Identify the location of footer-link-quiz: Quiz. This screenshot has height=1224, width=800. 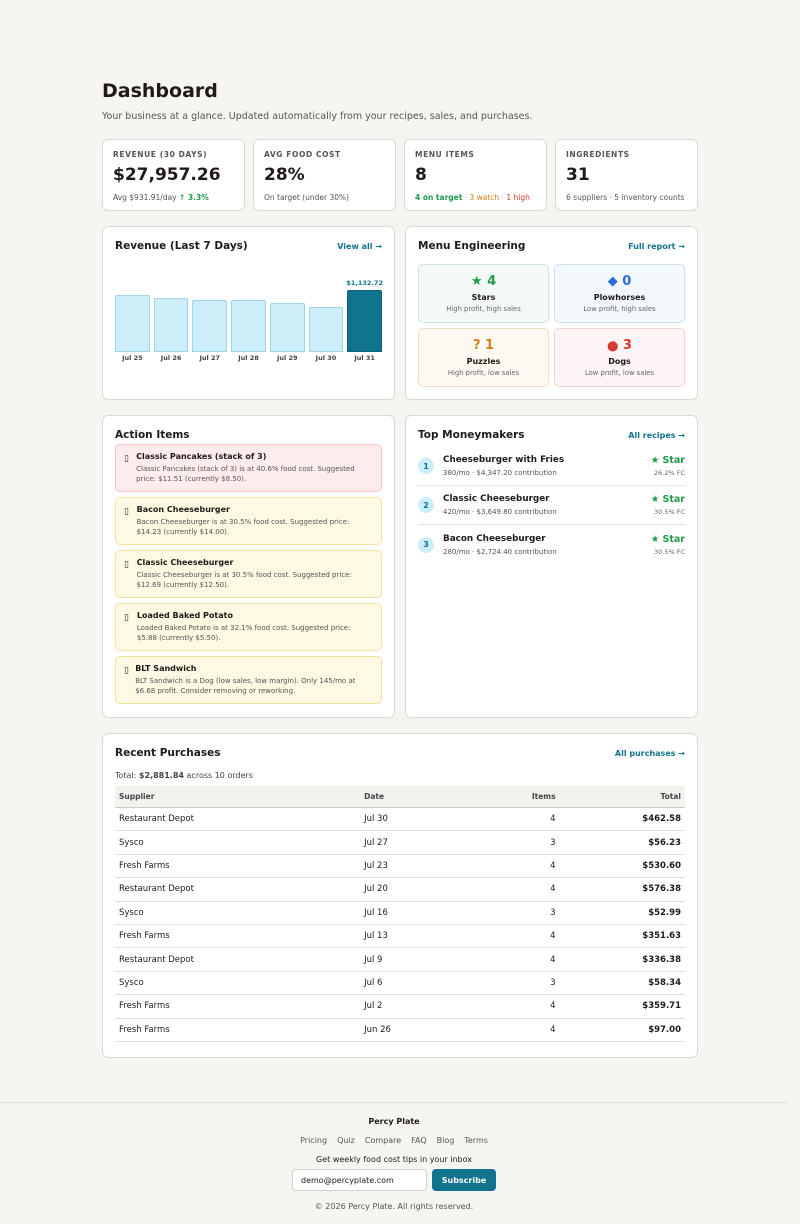
(346, 1140).